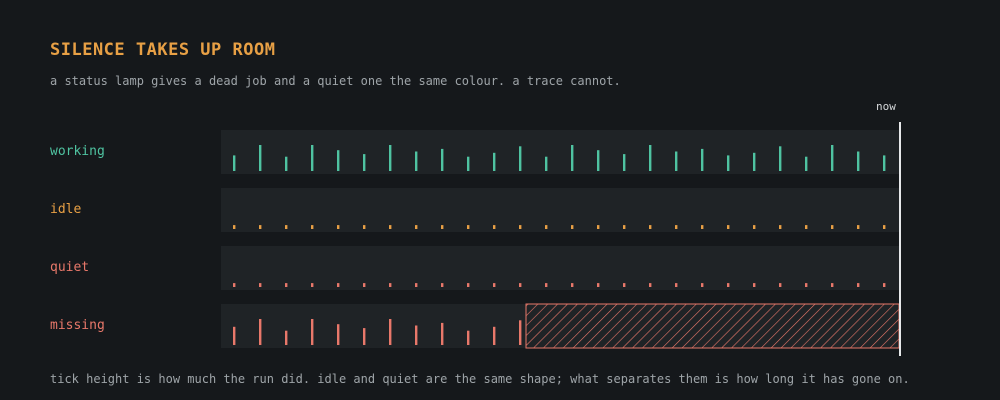 The width and height of the screenshot is (1000, 400). What do you see at coordinates (560, 268) in the screenshot?
I see `lane-quiet` at bounding box center [560, 268].